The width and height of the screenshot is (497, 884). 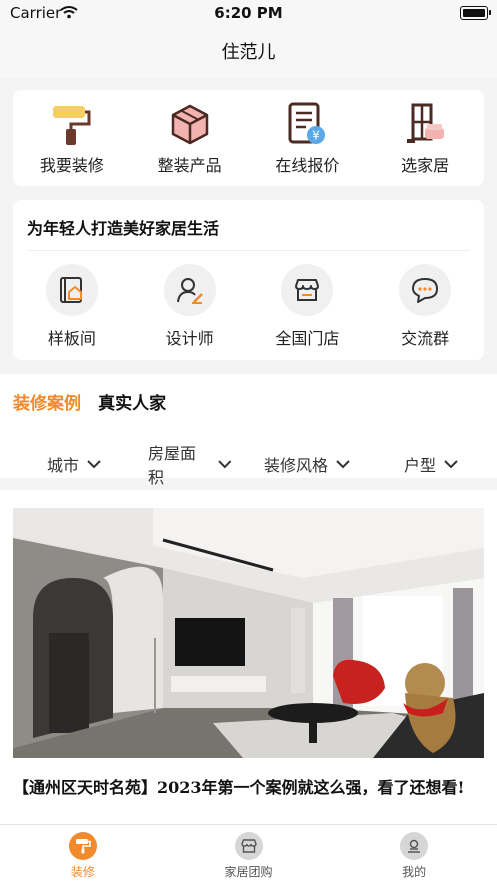 I want to click on page-title: 住范儿, so click(x=248, y=52).